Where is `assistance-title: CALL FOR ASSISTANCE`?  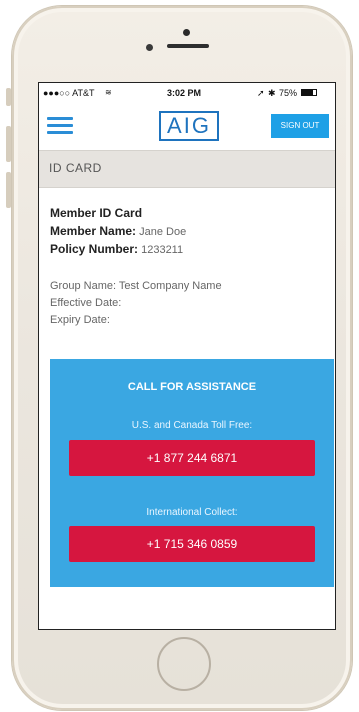 assistance-title: CALL FOR ASSISTANCE is located at coordinates (192, 387).